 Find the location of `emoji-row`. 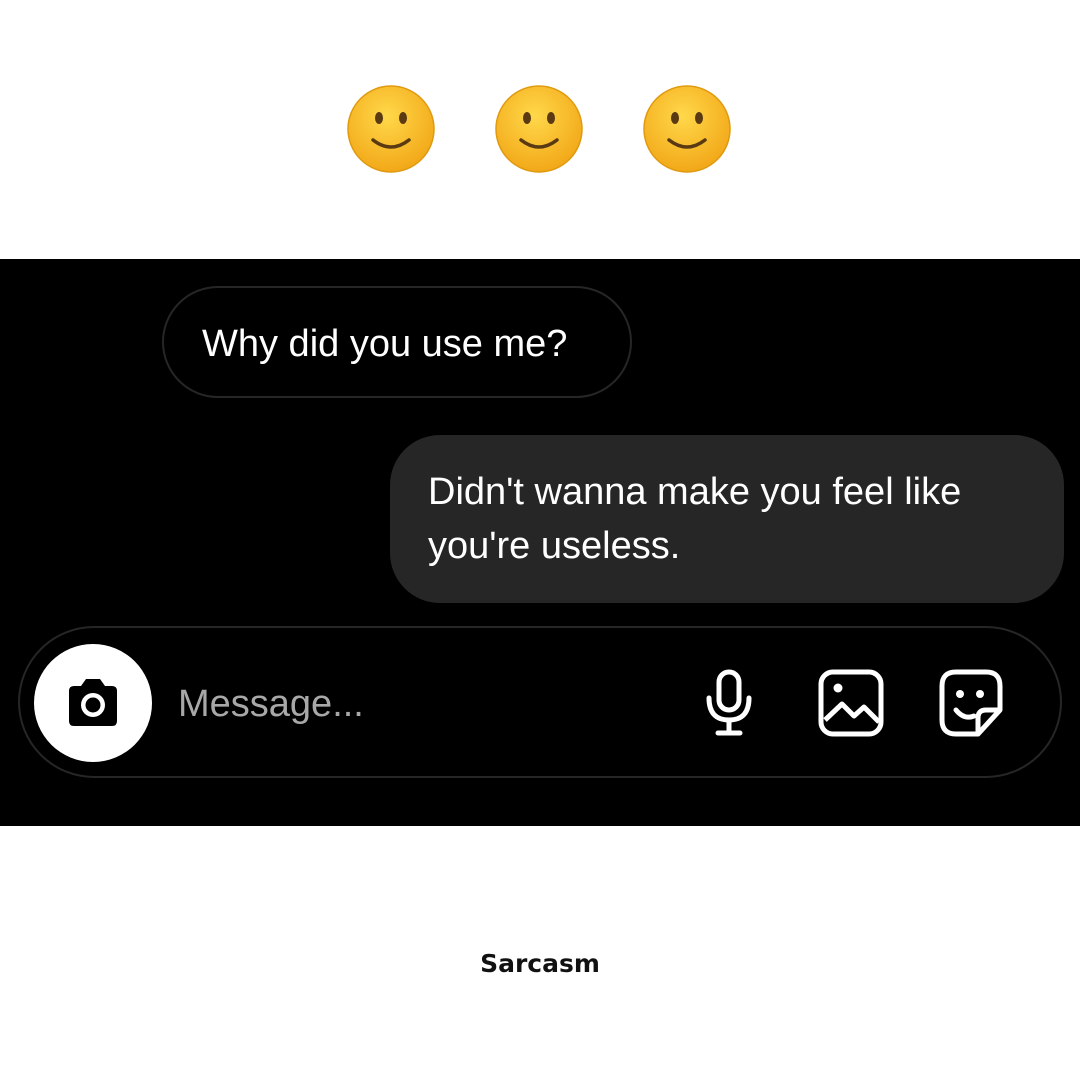

emoji-row is located at coordinates (540, 132).